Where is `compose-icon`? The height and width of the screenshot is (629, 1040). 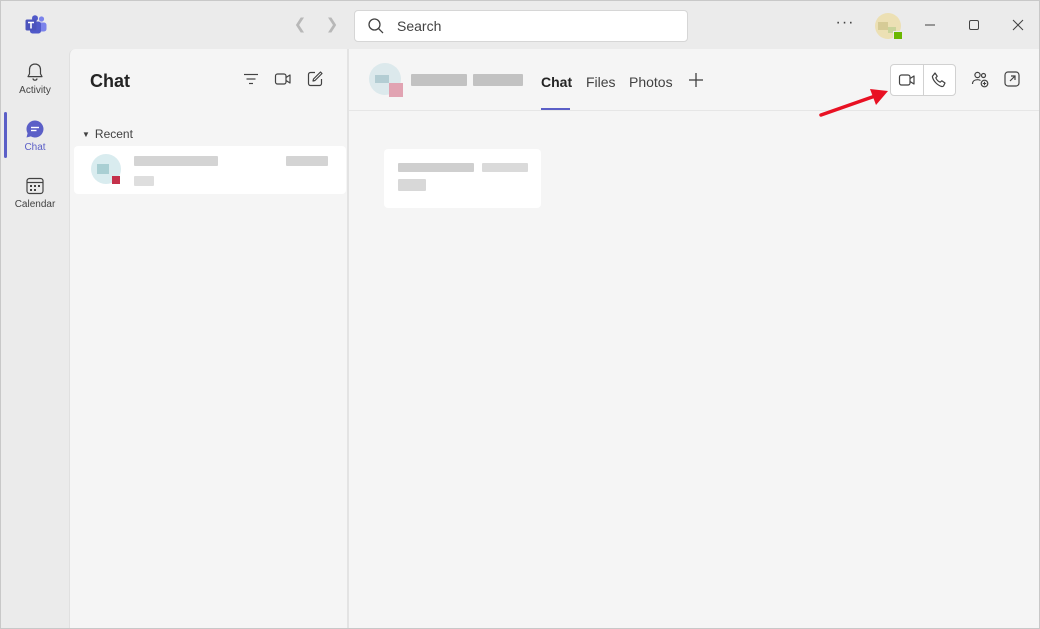
compose-icon is located at coordinates (315, 79).